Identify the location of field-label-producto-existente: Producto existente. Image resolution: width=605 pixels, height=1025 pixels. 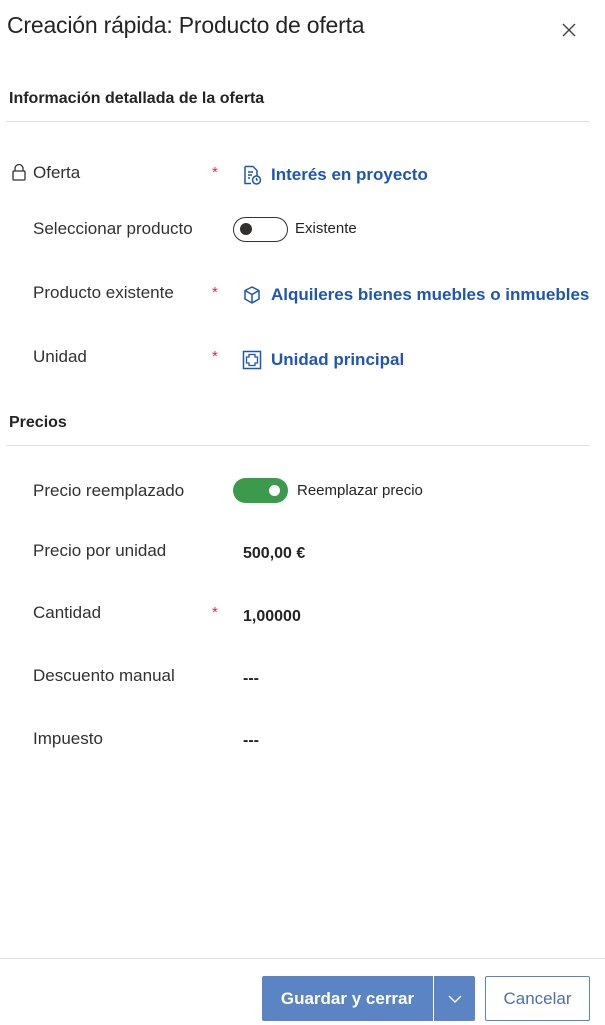
(103, 292).